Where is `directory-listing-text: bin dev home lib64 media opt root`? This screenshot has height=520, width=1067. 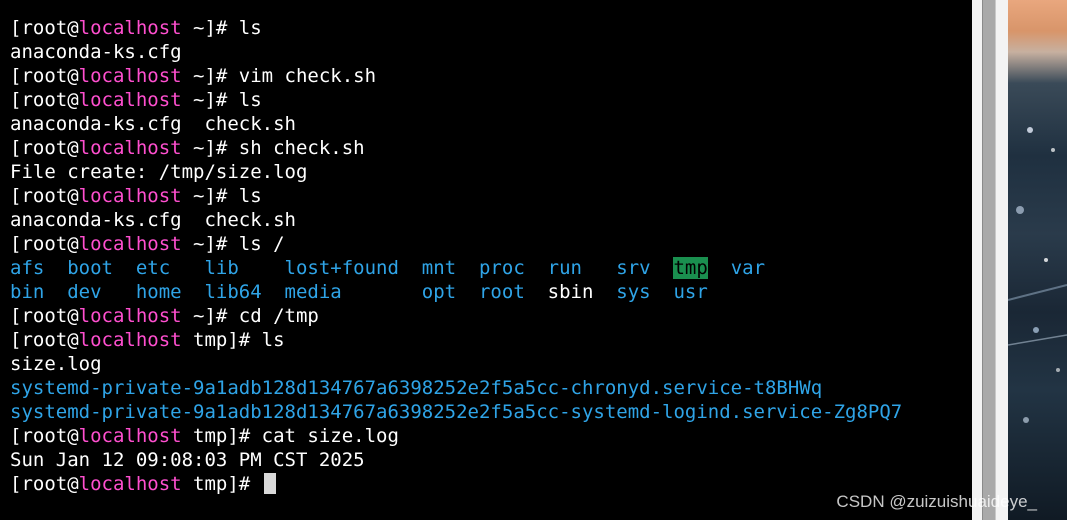
directory-listing-text: bin dev home lib64 media opt root is located at coordinates (279, 292).